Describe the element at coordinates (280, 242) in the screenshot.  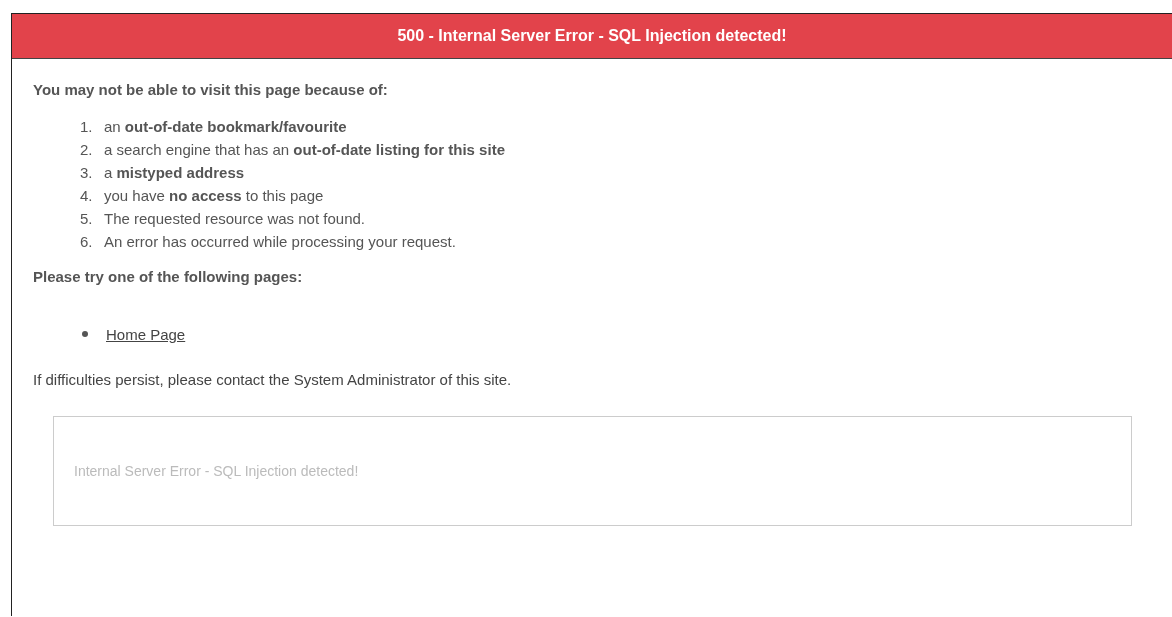
I see `list-item-text: An error has occurred while processing your request.` at that location.